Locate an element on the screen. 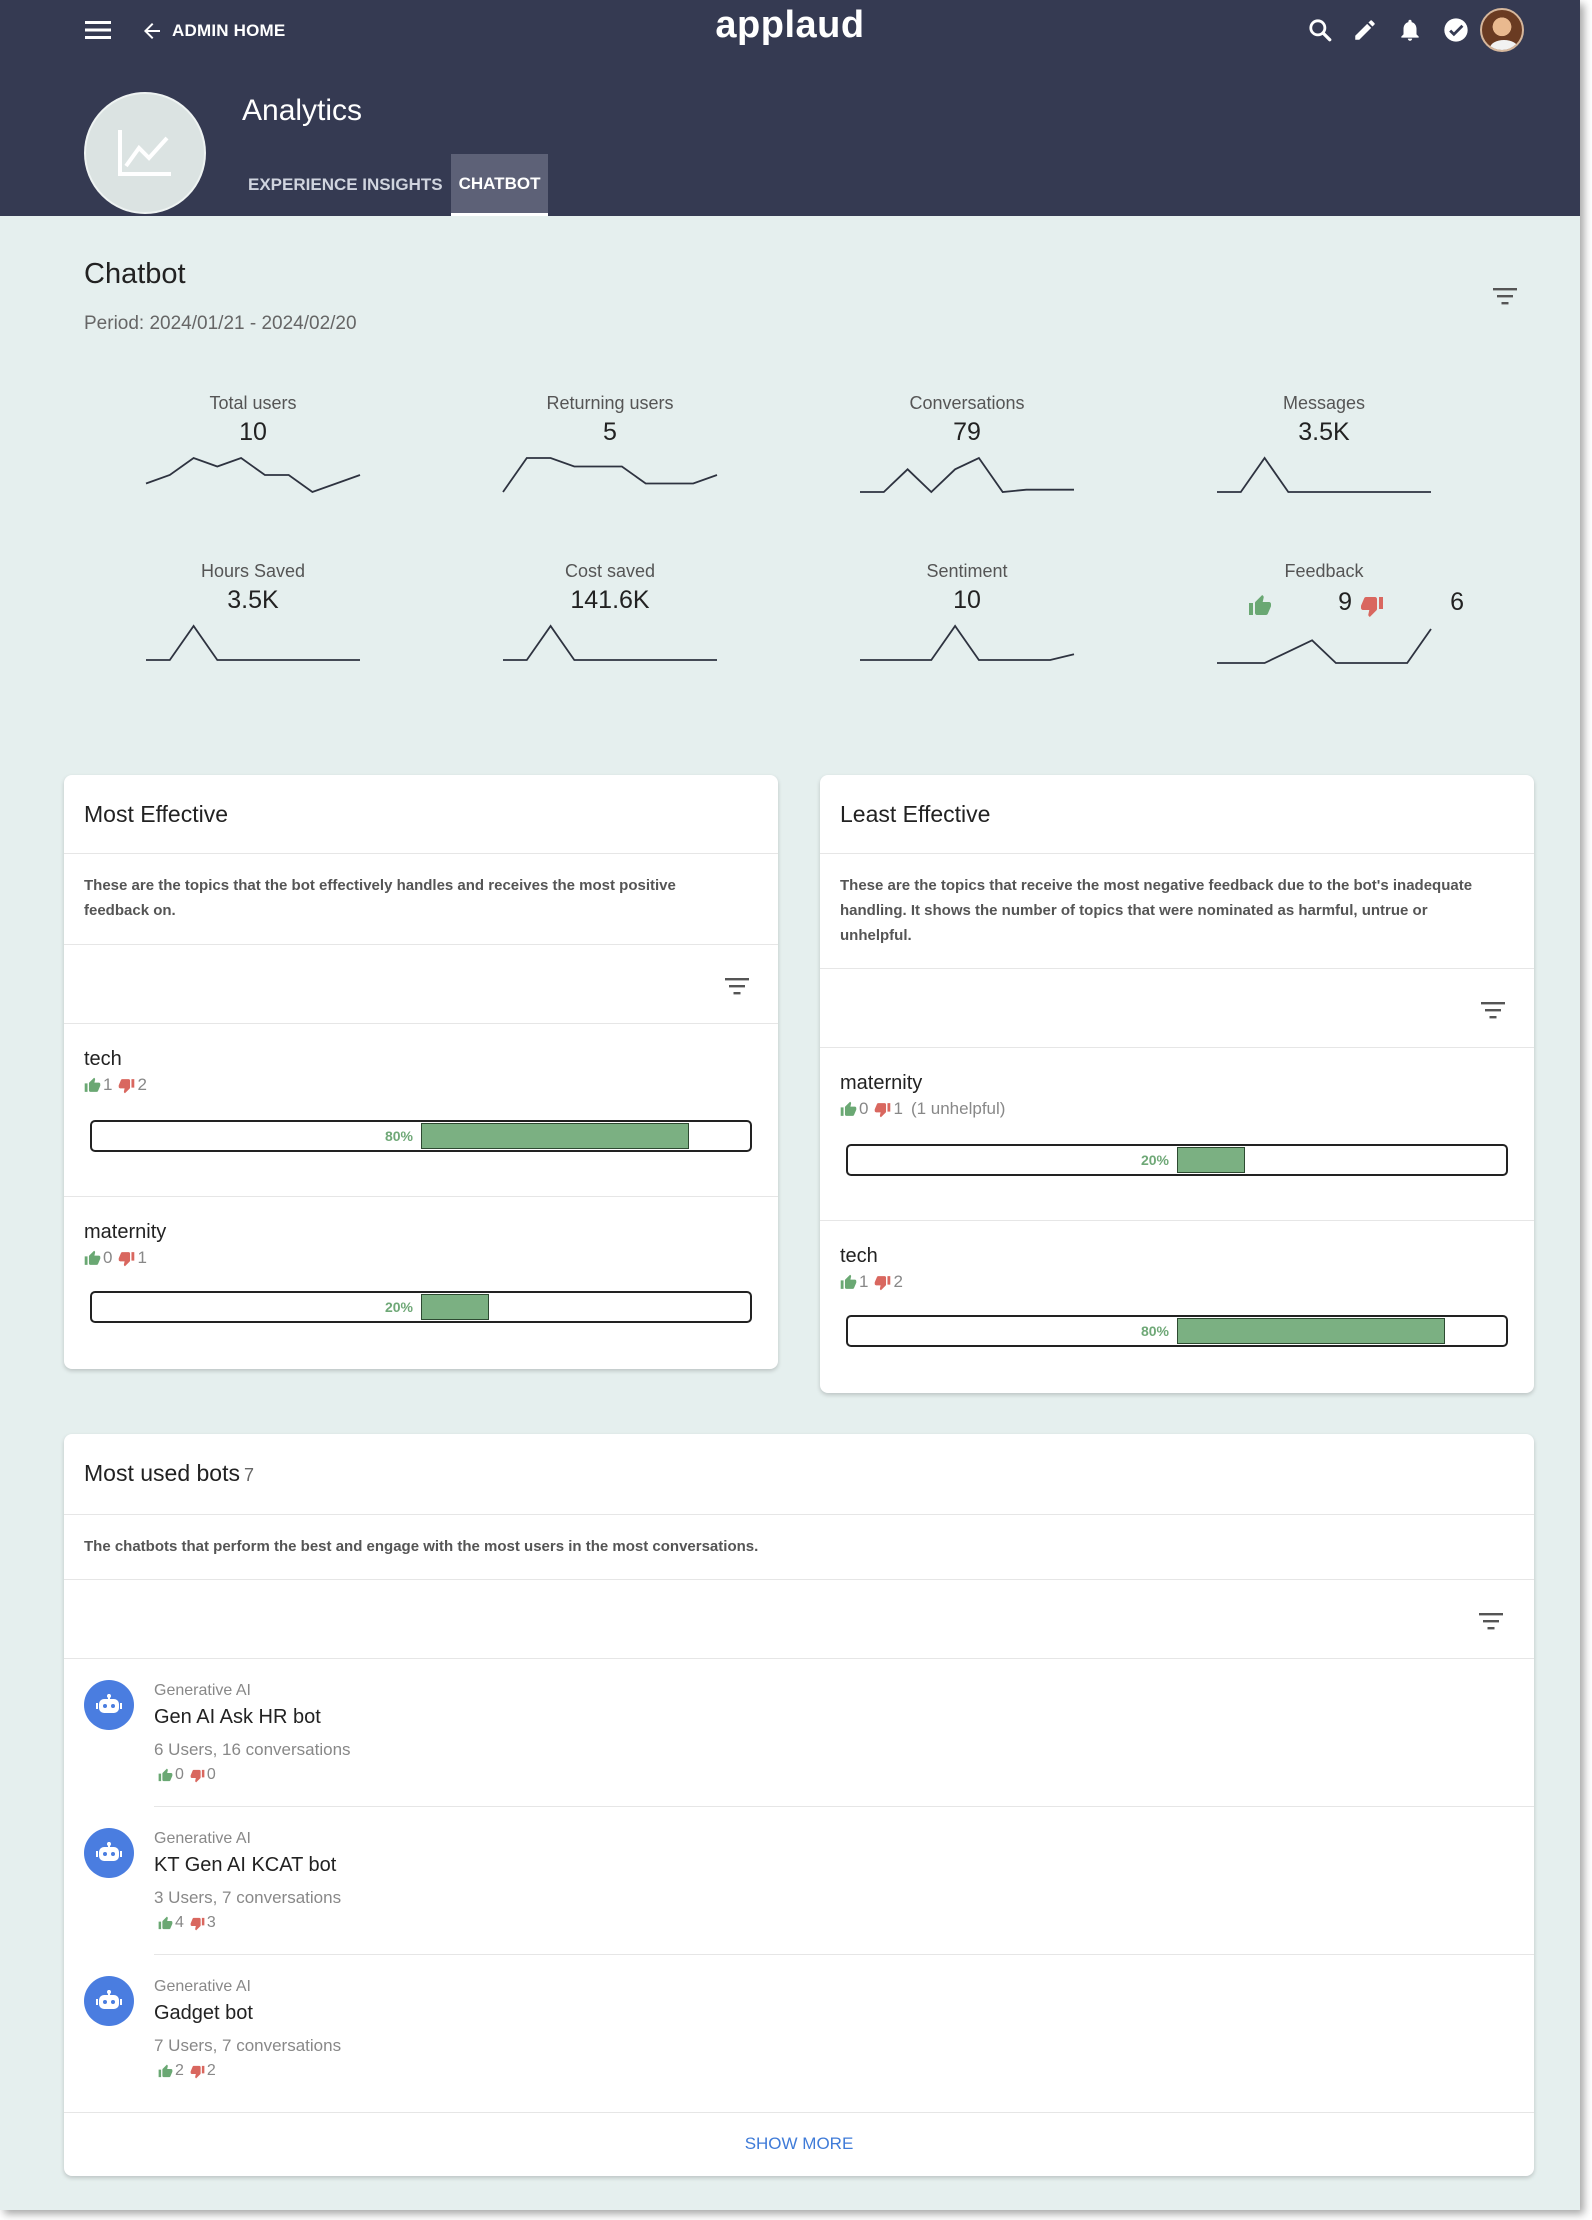 This screenshot has width=1592, height=2220. topic-votes: 0 1 (1 unhelpful) is located at coordinates (1187, 1109).